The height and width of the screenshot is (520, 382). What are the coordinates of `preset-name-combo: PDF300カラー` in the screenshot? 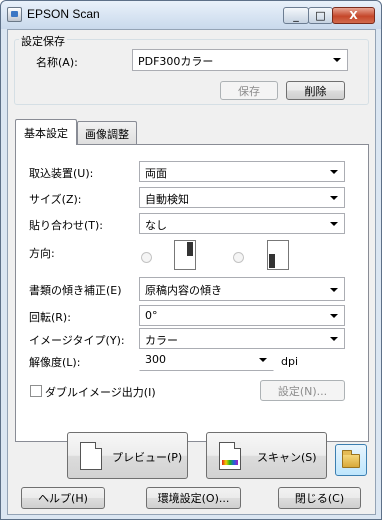 It's located at (240, 60).